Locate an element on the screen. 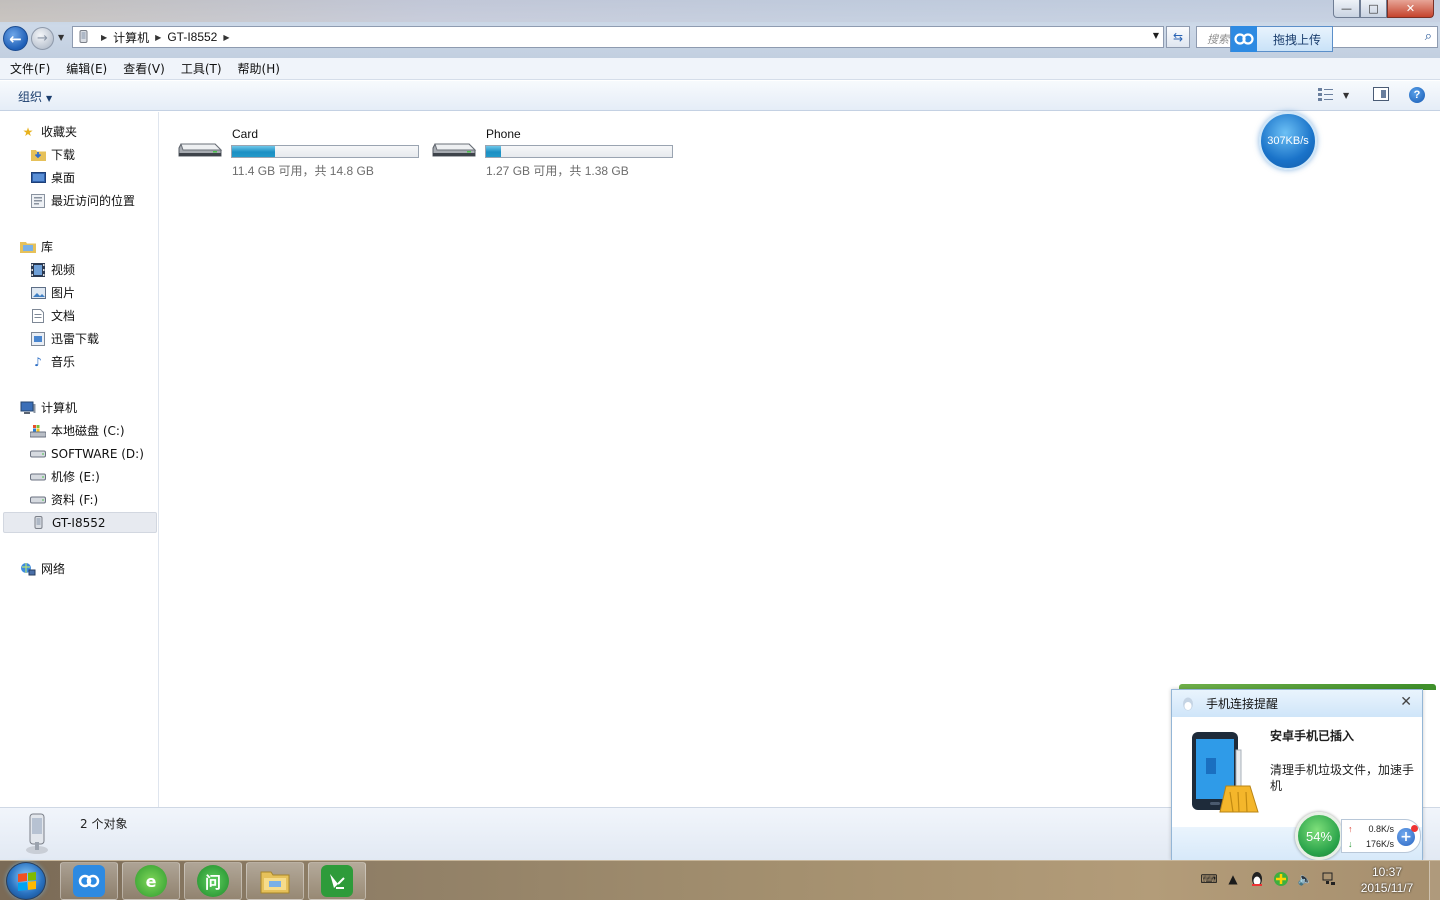  network-speed-value: 307KB/s is located at coordinates (1288, 141).